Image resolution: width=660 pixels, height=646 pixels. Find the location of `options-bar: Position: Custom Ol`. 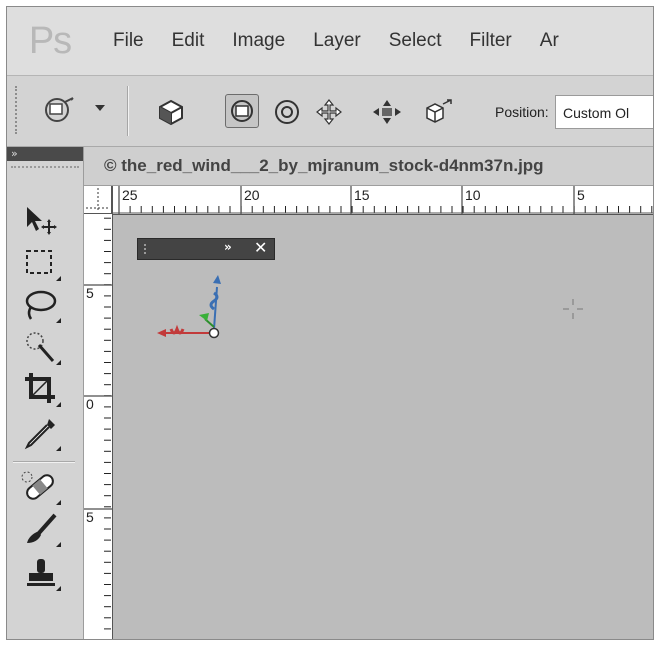

options-bar: Position: Custom Ol is located at coordinates (330, 111).